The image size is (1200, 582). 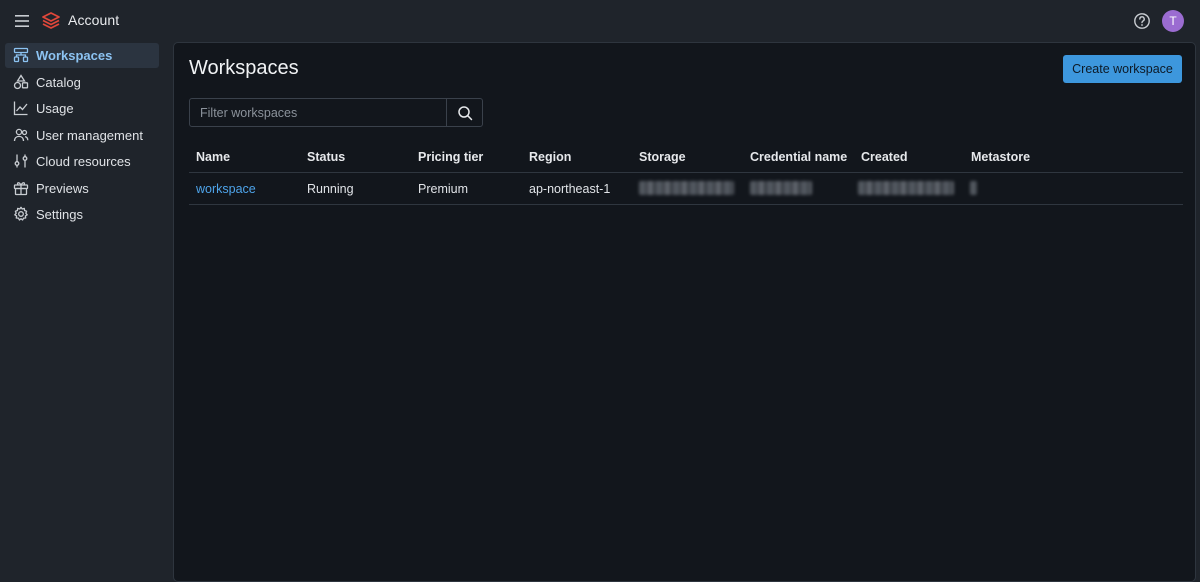 What do you see at coordinates (21, 188) in the screenshot?
I see `gift-icon` at bounding box center [21, 188].